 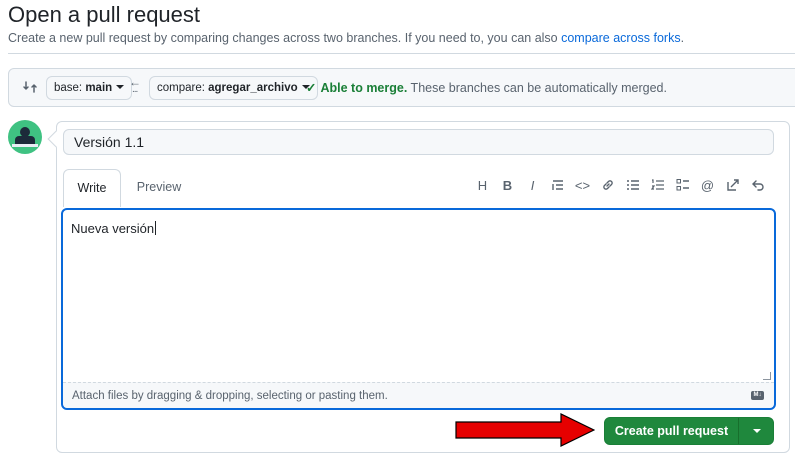 What do you see at coordinates (582, 186) in the screenshot?
I see `code-icon: <>` at bounding box center [582, 186].